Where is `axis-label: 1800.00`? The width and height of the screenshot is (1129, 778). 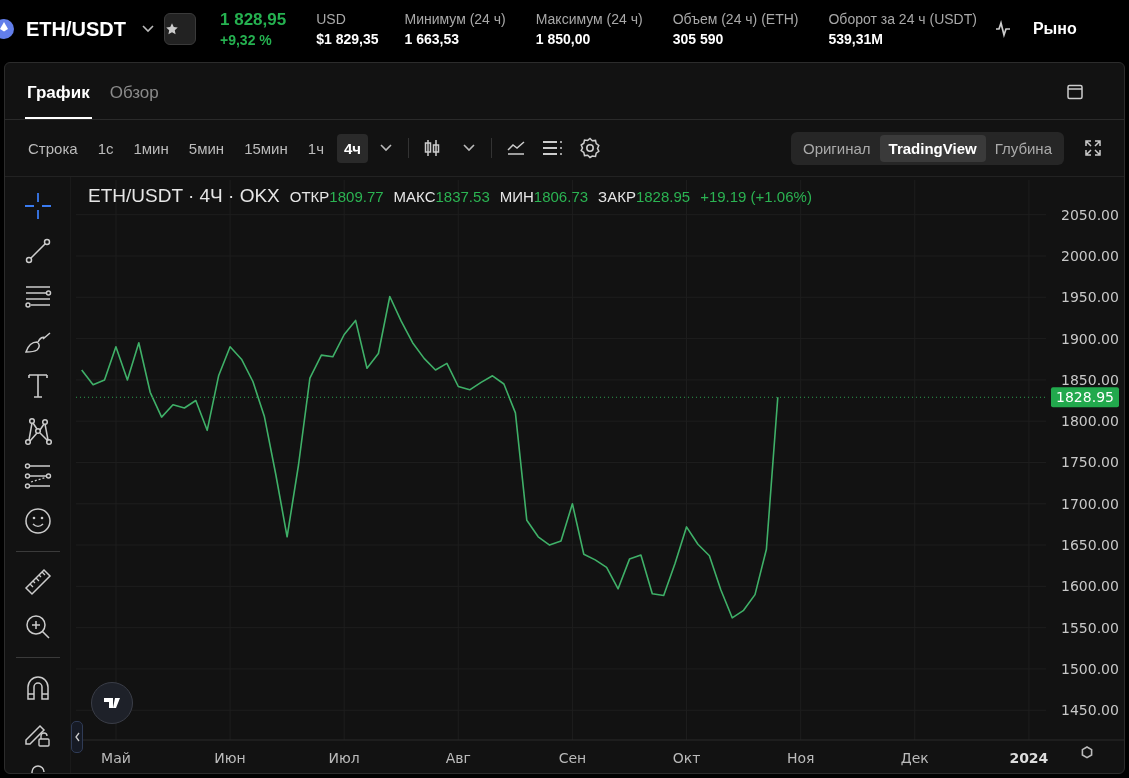
axis-label: 1800.00 is located at coordinates (1090, 421).